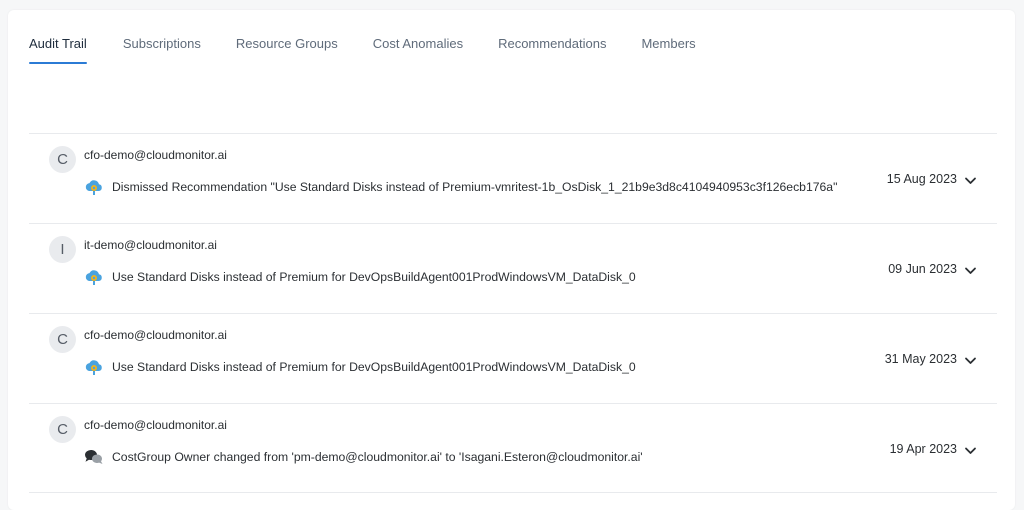  Describe the element at coordinates (287, 49) in the screenshot. I see `tab-resource-groups: Resource Groups` at that location.